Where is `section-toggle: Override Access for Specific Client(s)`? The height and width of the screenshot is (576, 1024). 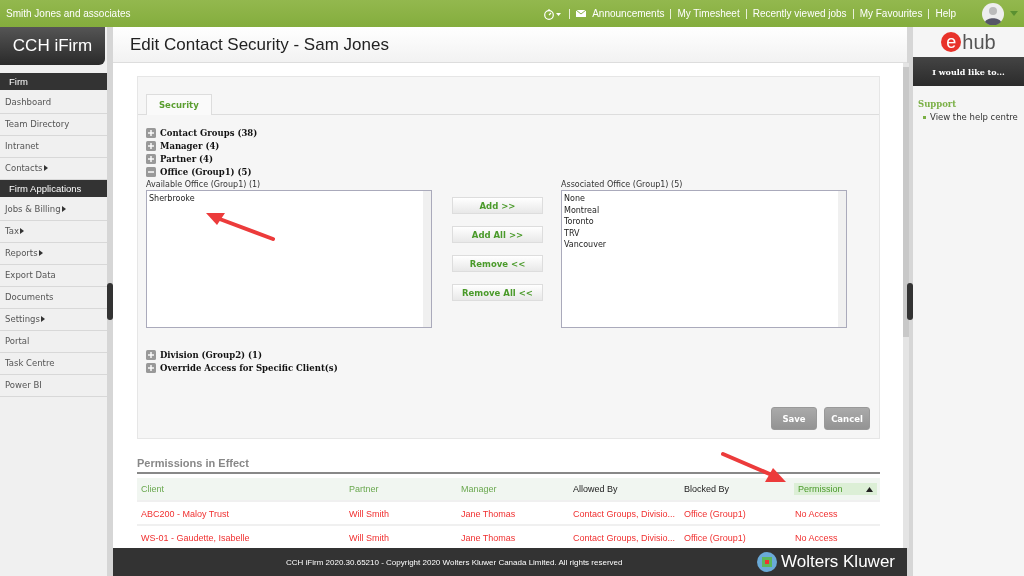 section-toggle: Override Access for Specific Client(s) is located at coordinates (249, 368).